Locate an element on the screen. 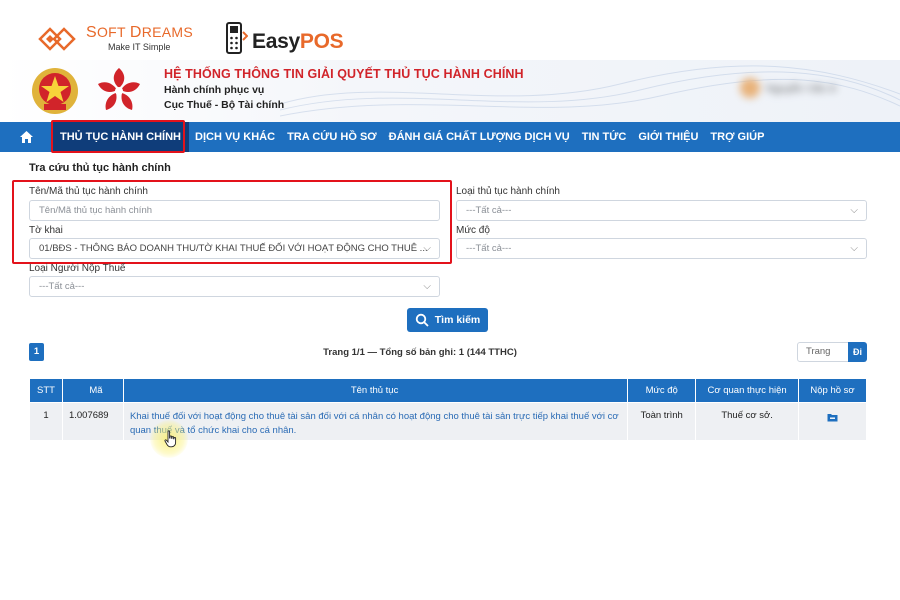 The width and height of the screenshot is (900, 600). row-code: 1.007689 is located at coordinates (92, 421).